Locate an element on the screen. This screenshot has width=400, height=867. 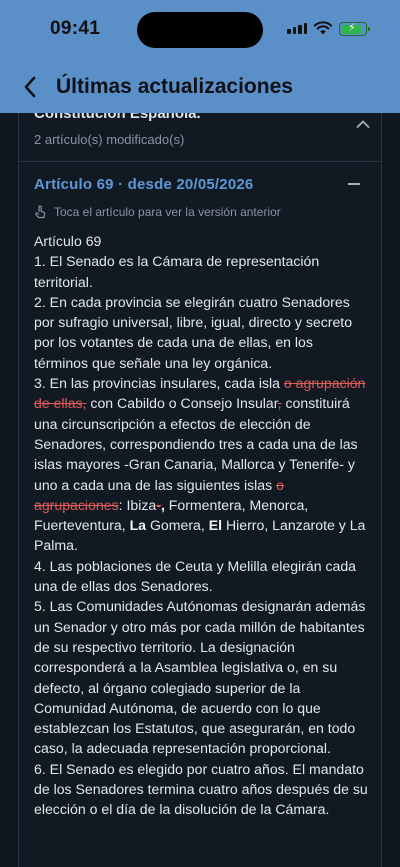
divider is located at coordinates (200, 161).